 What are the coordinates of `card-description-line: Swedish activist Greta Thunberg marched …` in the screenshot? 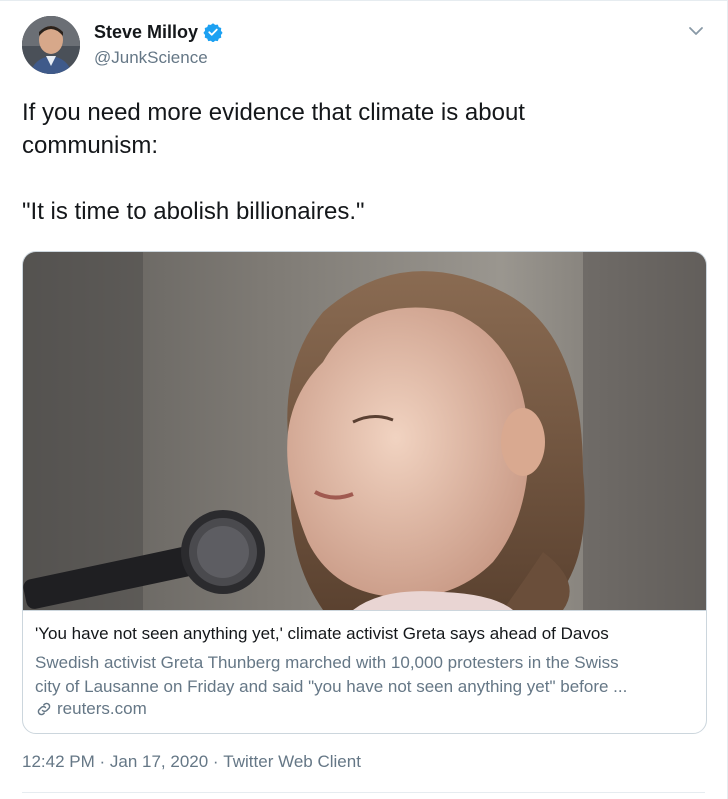 It's located at (327, 662).